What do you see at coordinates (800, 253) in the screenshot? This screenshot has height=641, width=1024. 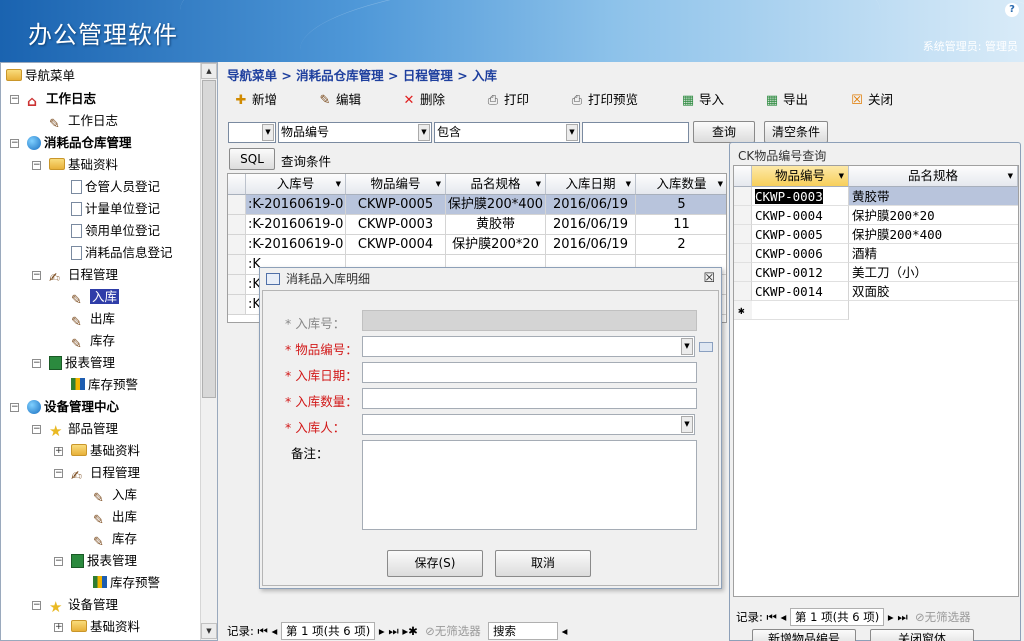 I see `lookup-cell-code: CKWP-0006` at bounding box center [800, 253].